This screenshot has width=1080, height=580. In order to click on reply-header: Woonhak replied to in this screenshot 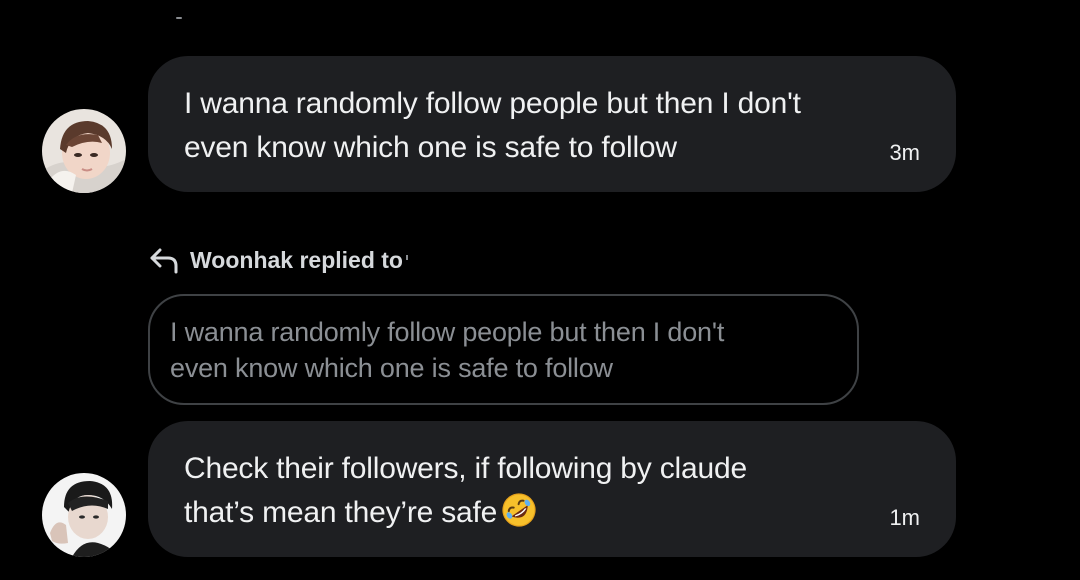, I will do `click(278, 260)`.